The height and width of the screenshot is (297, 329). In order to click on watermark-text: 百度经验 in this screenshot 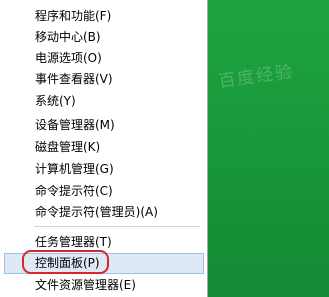, I will do `click(256, 77)`.